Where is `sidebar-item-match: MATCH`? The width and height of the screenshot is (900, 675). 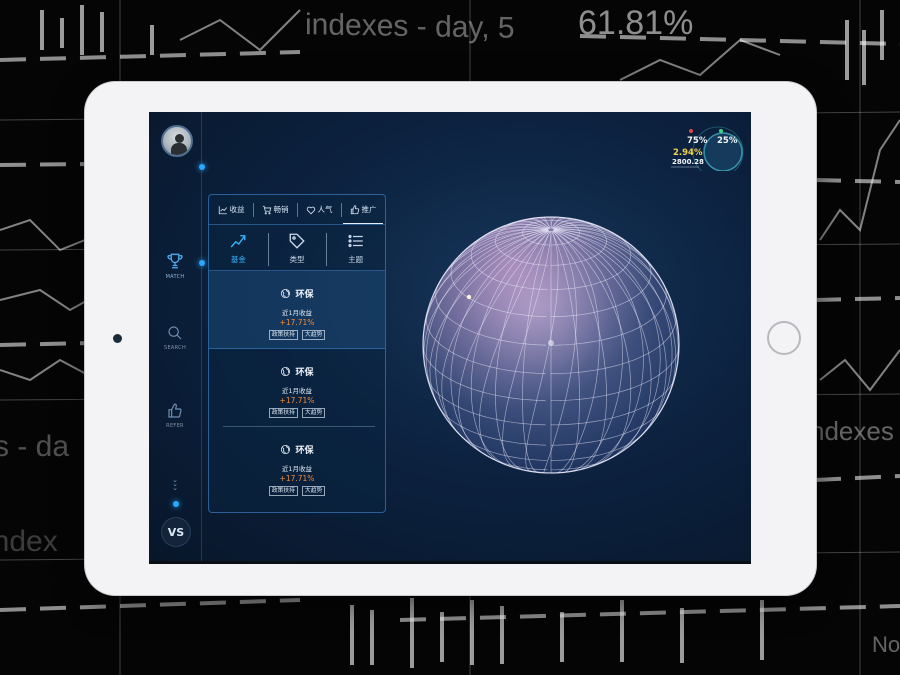 sidebar-item-match: MATCH is located at coordinates (175, 266).